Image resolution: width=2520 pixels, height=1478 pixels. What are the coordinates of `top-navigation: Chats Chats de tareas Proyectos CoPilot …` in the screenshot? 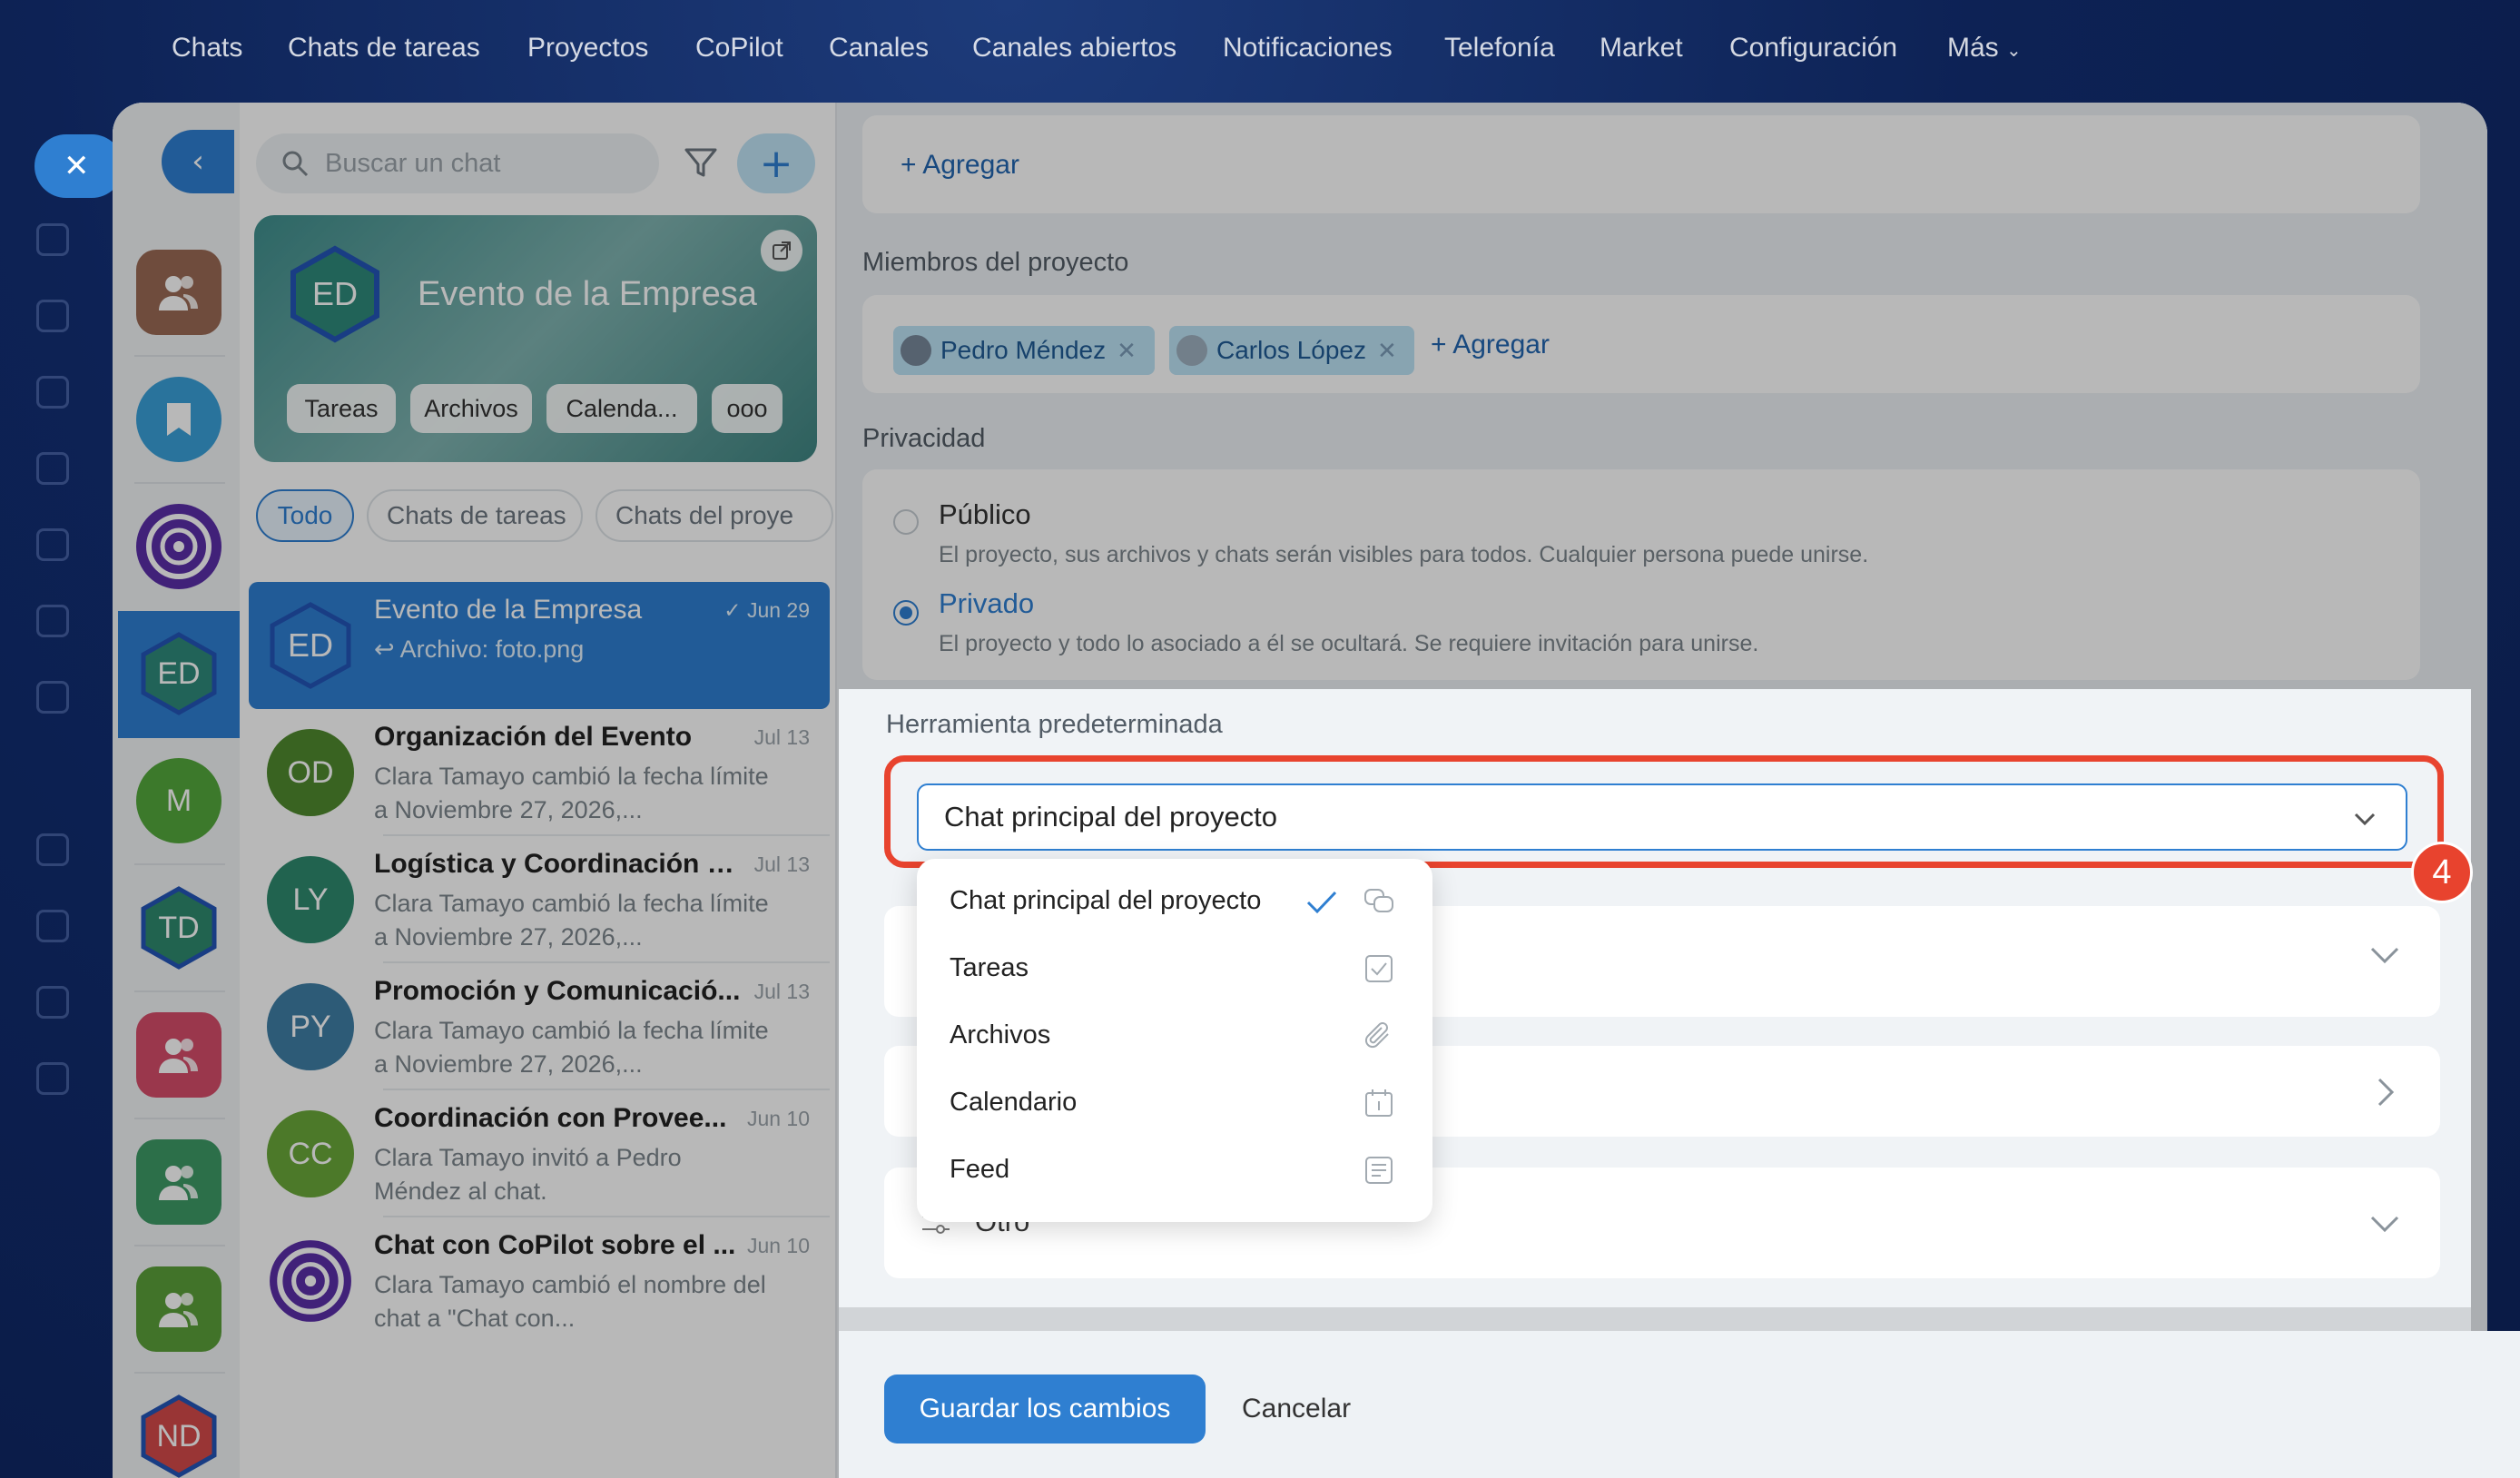 It's located at (1260, 51).